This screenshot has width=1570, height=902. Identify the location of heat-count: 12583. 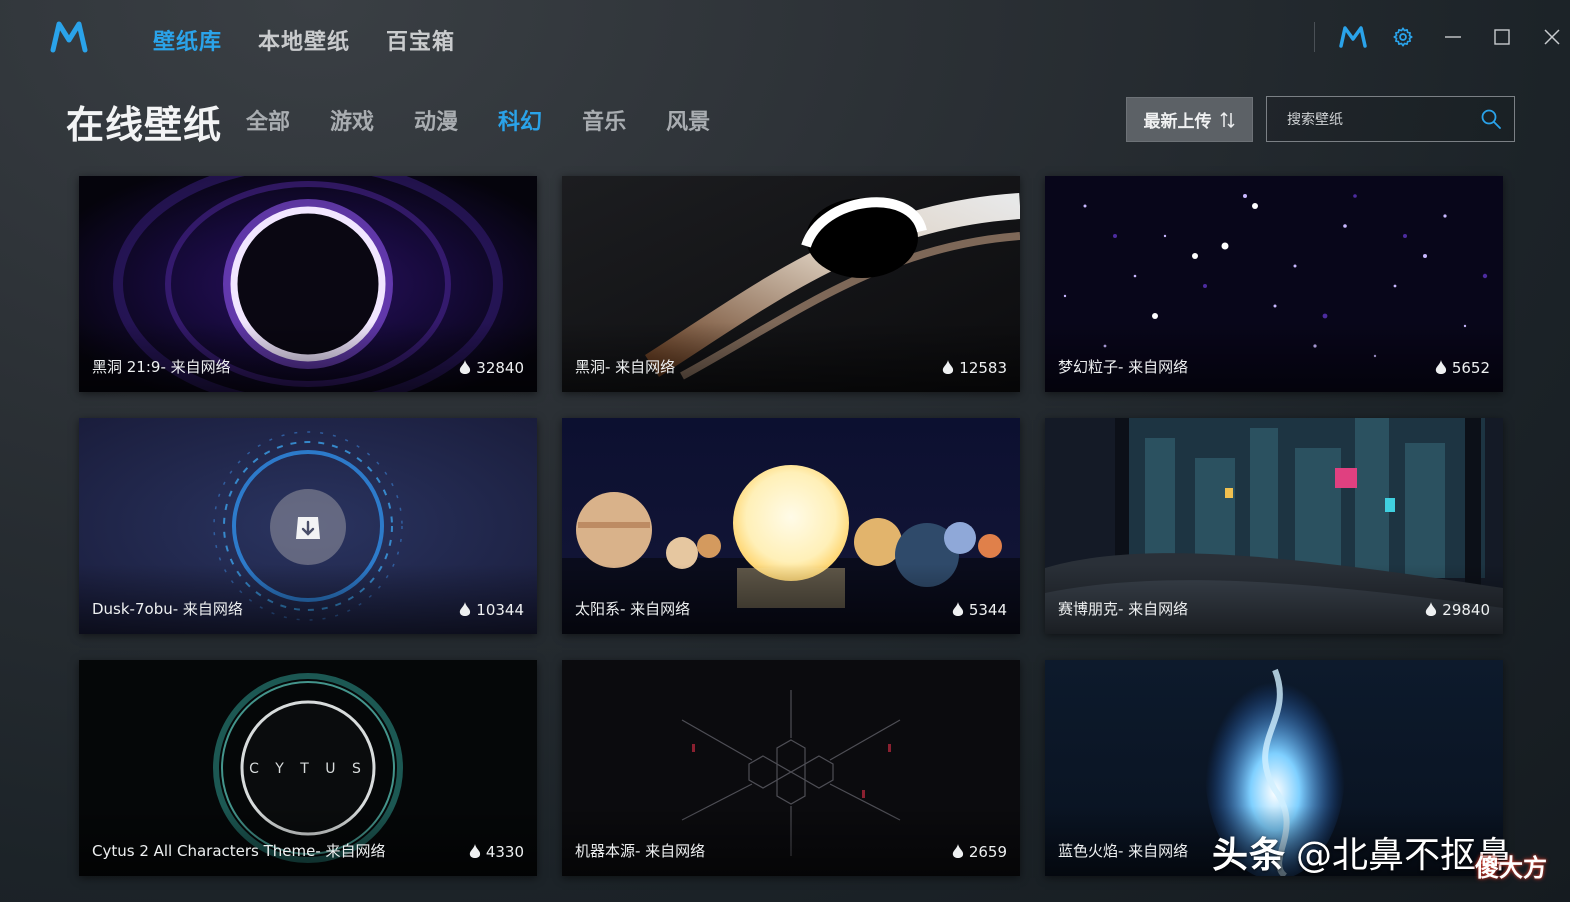
(983, 368).